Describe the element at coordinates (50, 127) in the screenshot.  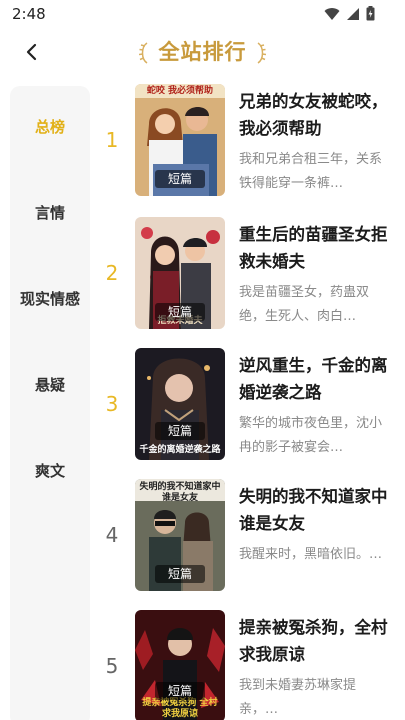
I see `sidebar-item-overall: 总榜` at that location.